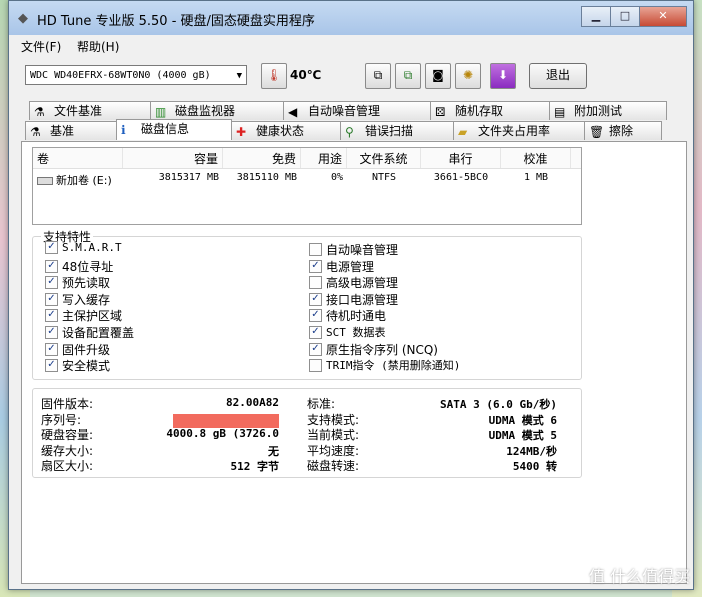 This screenshot has width=702, height=597. What do you see at coordinates (67, 404) in the screenshot?
I see `info-label: 固件版本:` at bounding box center [67, 404].